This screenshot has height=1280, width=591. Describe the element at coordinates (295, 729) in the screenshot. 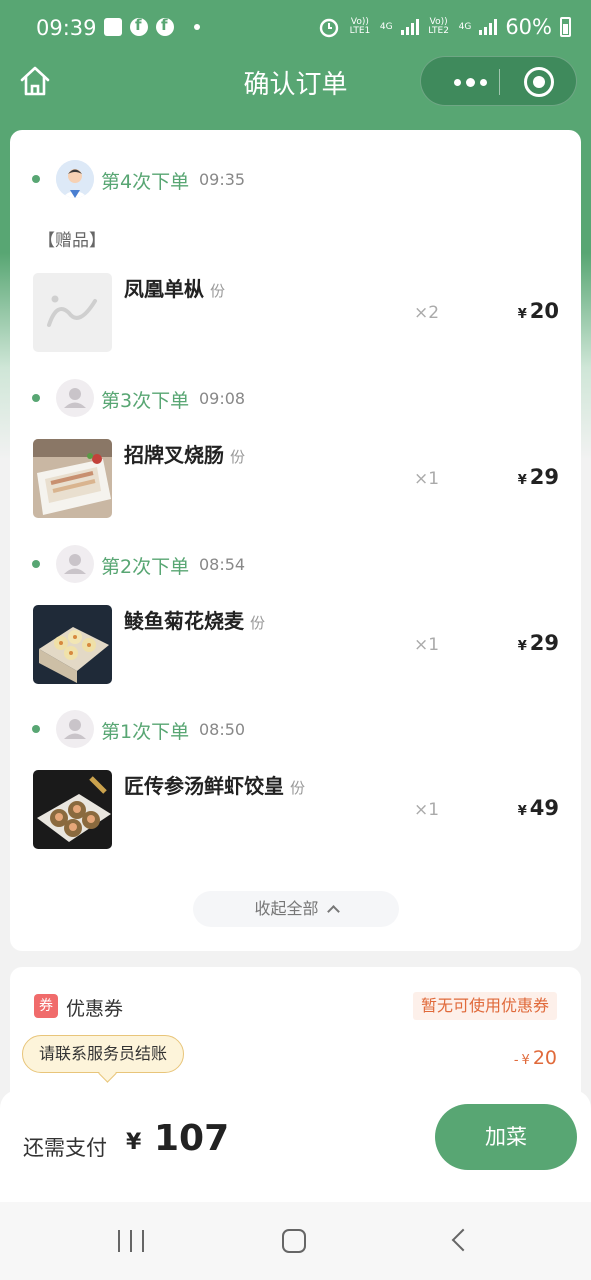

I see `order-batch-header: 第1次下单 08:50` at that location.